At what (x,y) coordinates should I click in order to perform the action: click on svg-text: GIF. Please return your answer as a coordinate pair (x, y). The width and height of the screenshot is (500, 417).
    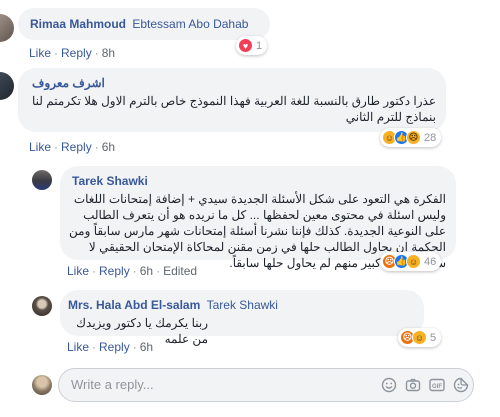
    Looking at the image, I should click on (437, 387).